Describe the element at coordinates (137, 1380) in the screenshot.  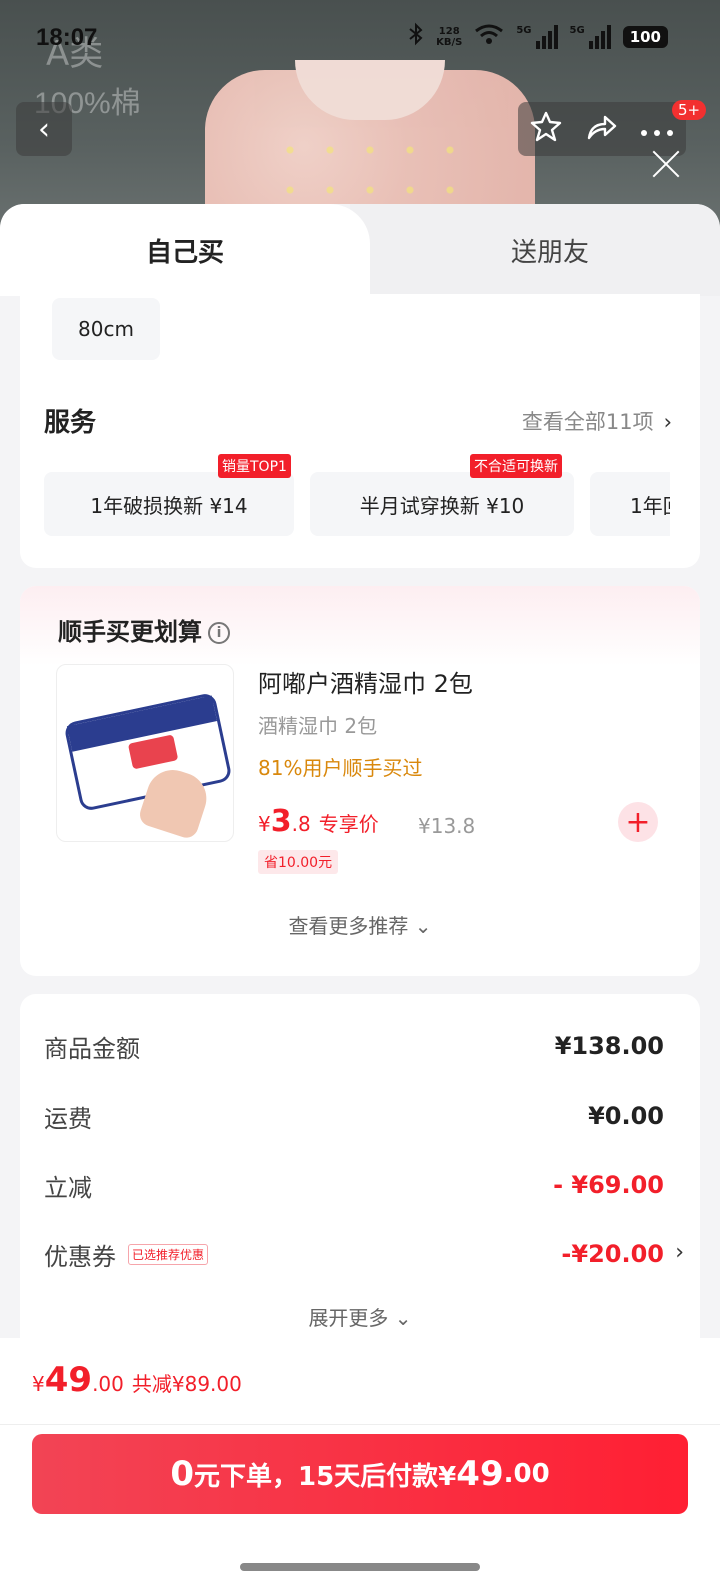
I see `total-price: ¥49.00 共减¥89.00` at that location.